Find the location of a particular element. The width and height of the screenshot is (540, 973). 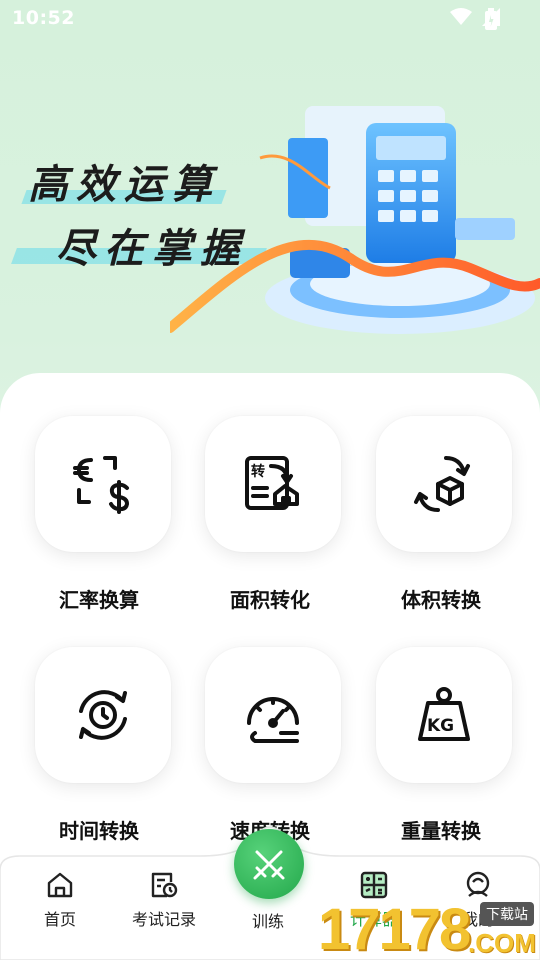

nav-exam-records-label: 考试记录 is located at coordinates (163, 919).